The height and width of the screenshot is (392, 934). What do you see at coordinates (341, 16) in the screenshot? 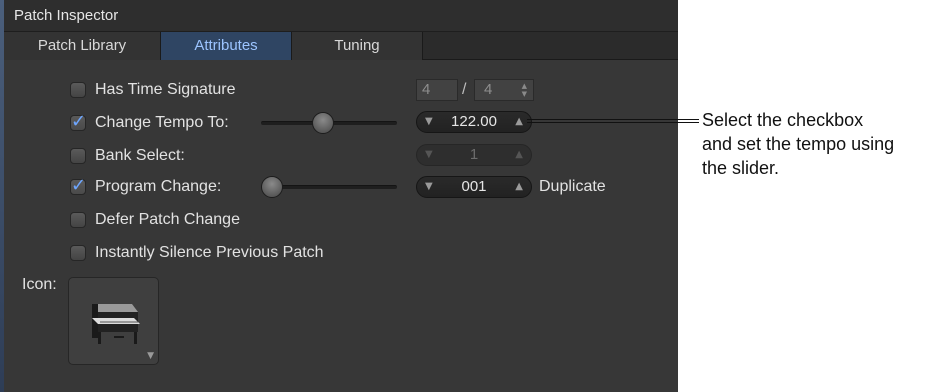
I see `window-title: Patch Inspector` at bounding box center [341, 16].